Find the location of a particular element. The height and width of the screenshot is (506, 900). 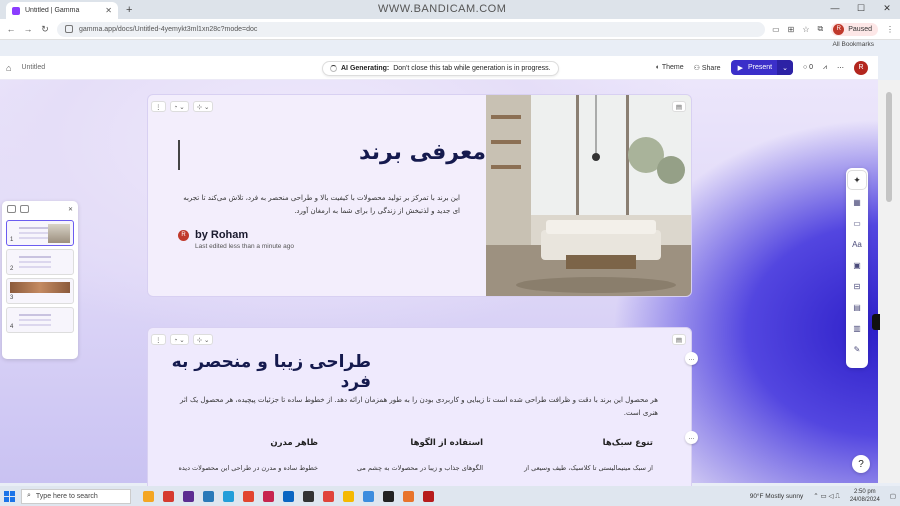

outline-thumb: 1 is located at coordinates (40, 233).